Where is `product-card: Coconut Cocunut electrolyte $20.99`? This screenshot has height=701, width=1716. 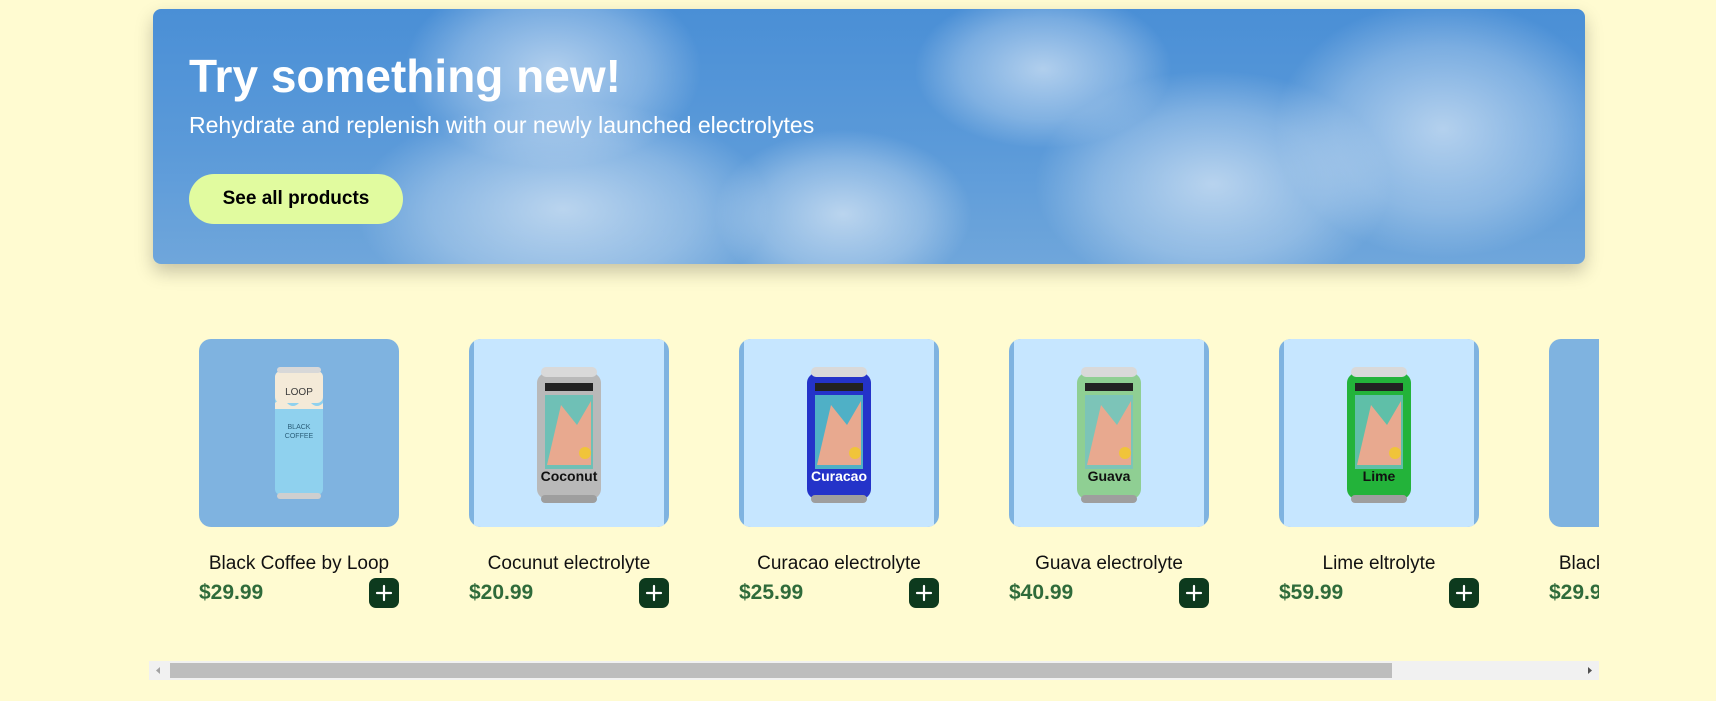 product-card: Coconut Cocunut electrolyte $20.99 is located at coordinates (569, 473).